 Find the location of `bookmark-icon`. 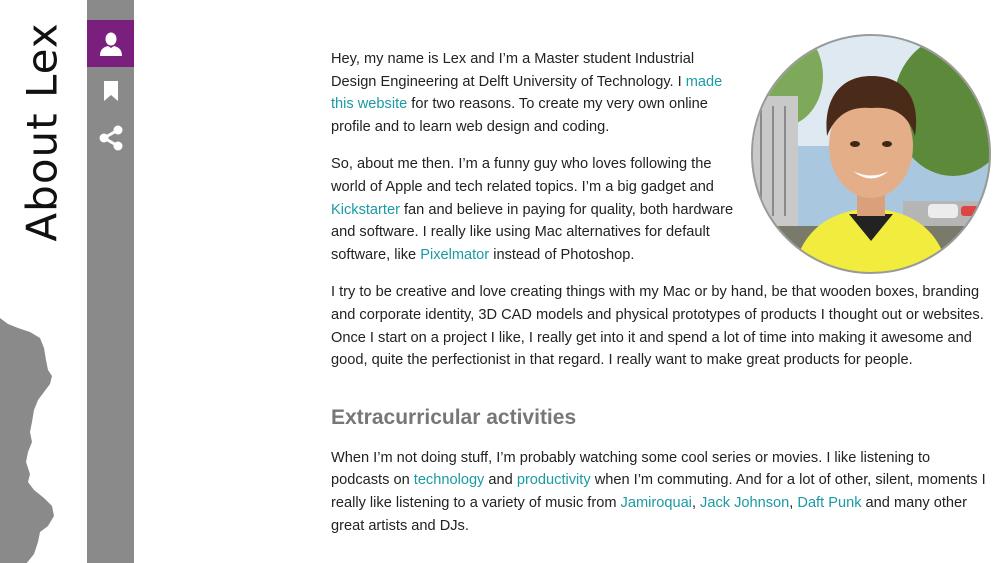

bookmark-icon is located at coordinates (110, 90).